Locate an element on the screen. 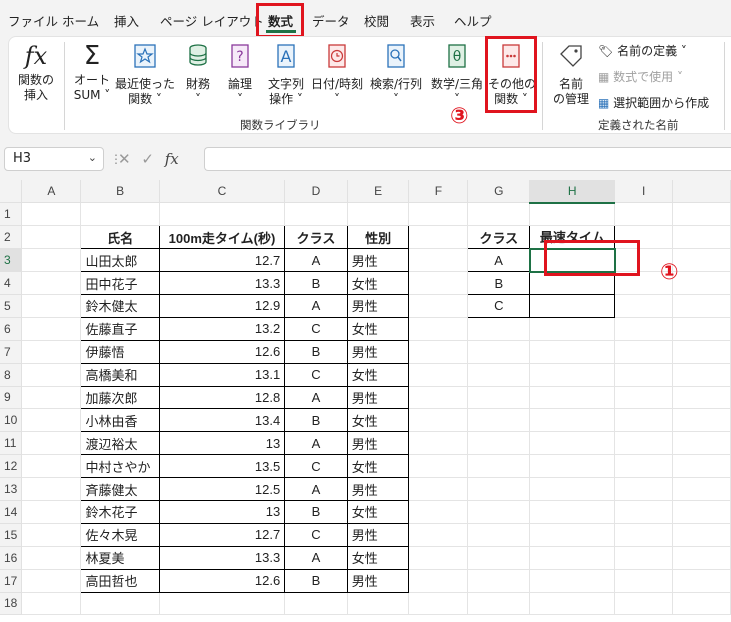  chevron-down-icon: ⌄ is located at coordinates (92, 157).